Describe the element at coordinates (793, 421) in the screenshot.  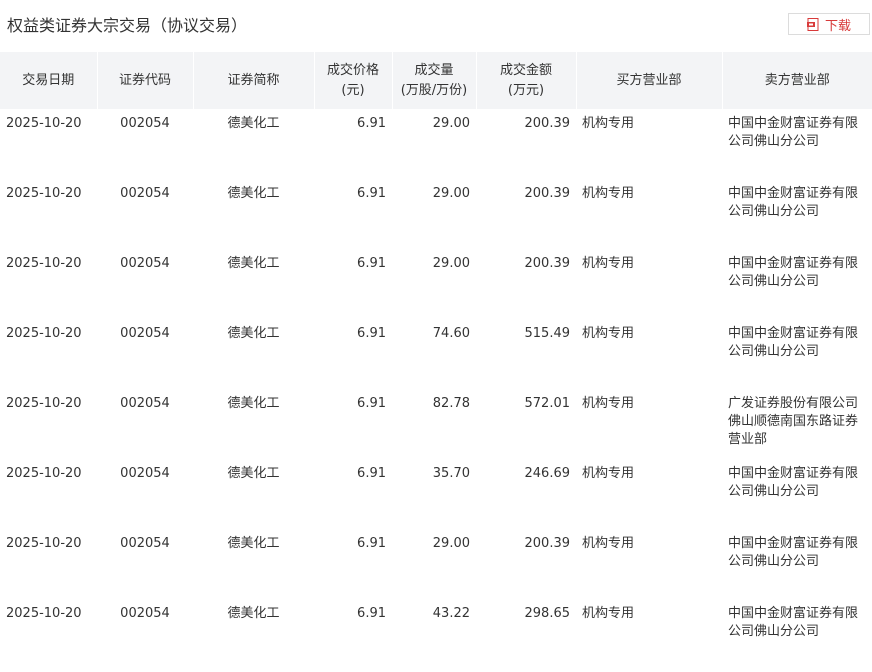
I see `cell-seller-branch: 广发证券股份有限公司佛山顺德南国东路证券营业部` at that location.